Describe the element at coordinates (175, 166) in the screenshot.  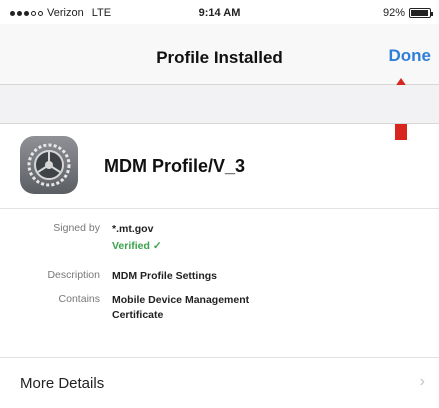
I see `profile-name: MDM Profile/V_3` at that location.